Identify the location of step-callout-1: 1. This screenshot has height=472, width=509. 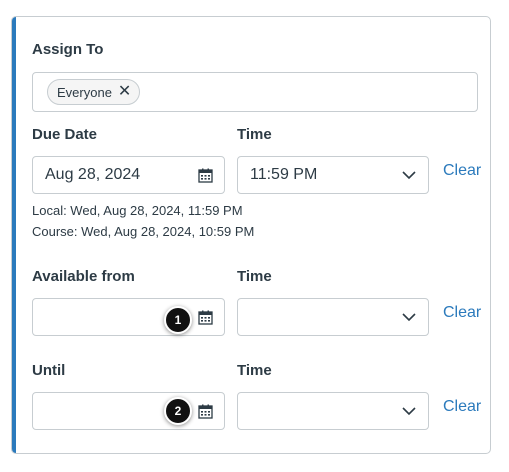
(178, 320).